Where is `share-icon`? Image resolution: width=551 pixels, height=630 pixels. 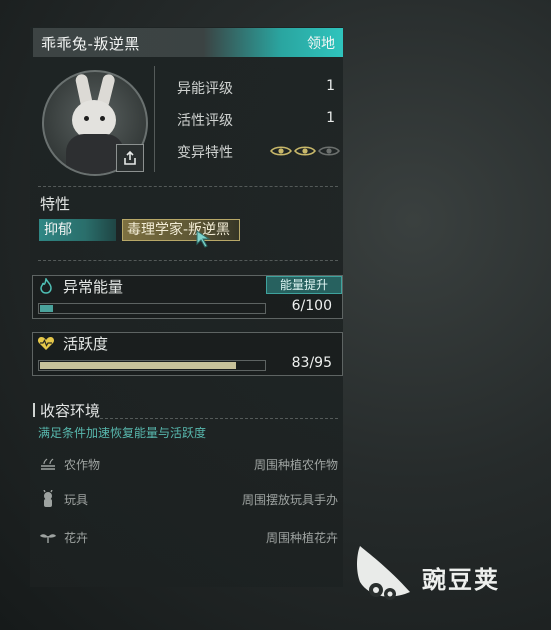 share-icon is located at coordinates (130, 157).